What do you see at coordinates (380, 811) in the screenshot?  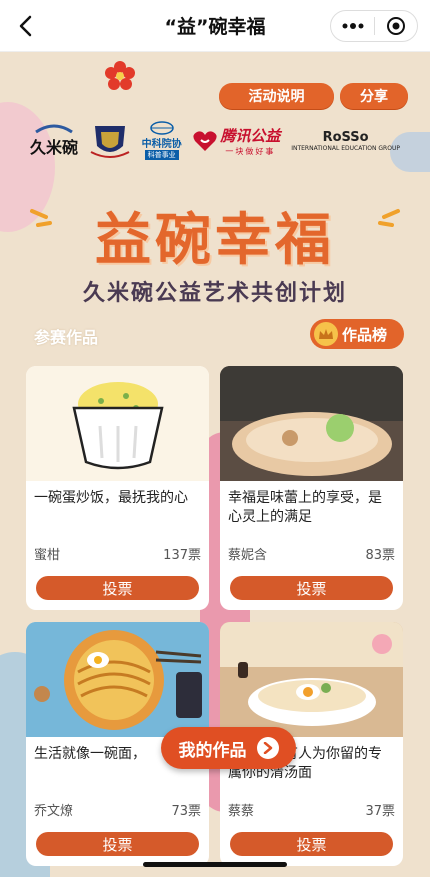 I see `entry-votes: 37票` at bounding box center [380, 811].